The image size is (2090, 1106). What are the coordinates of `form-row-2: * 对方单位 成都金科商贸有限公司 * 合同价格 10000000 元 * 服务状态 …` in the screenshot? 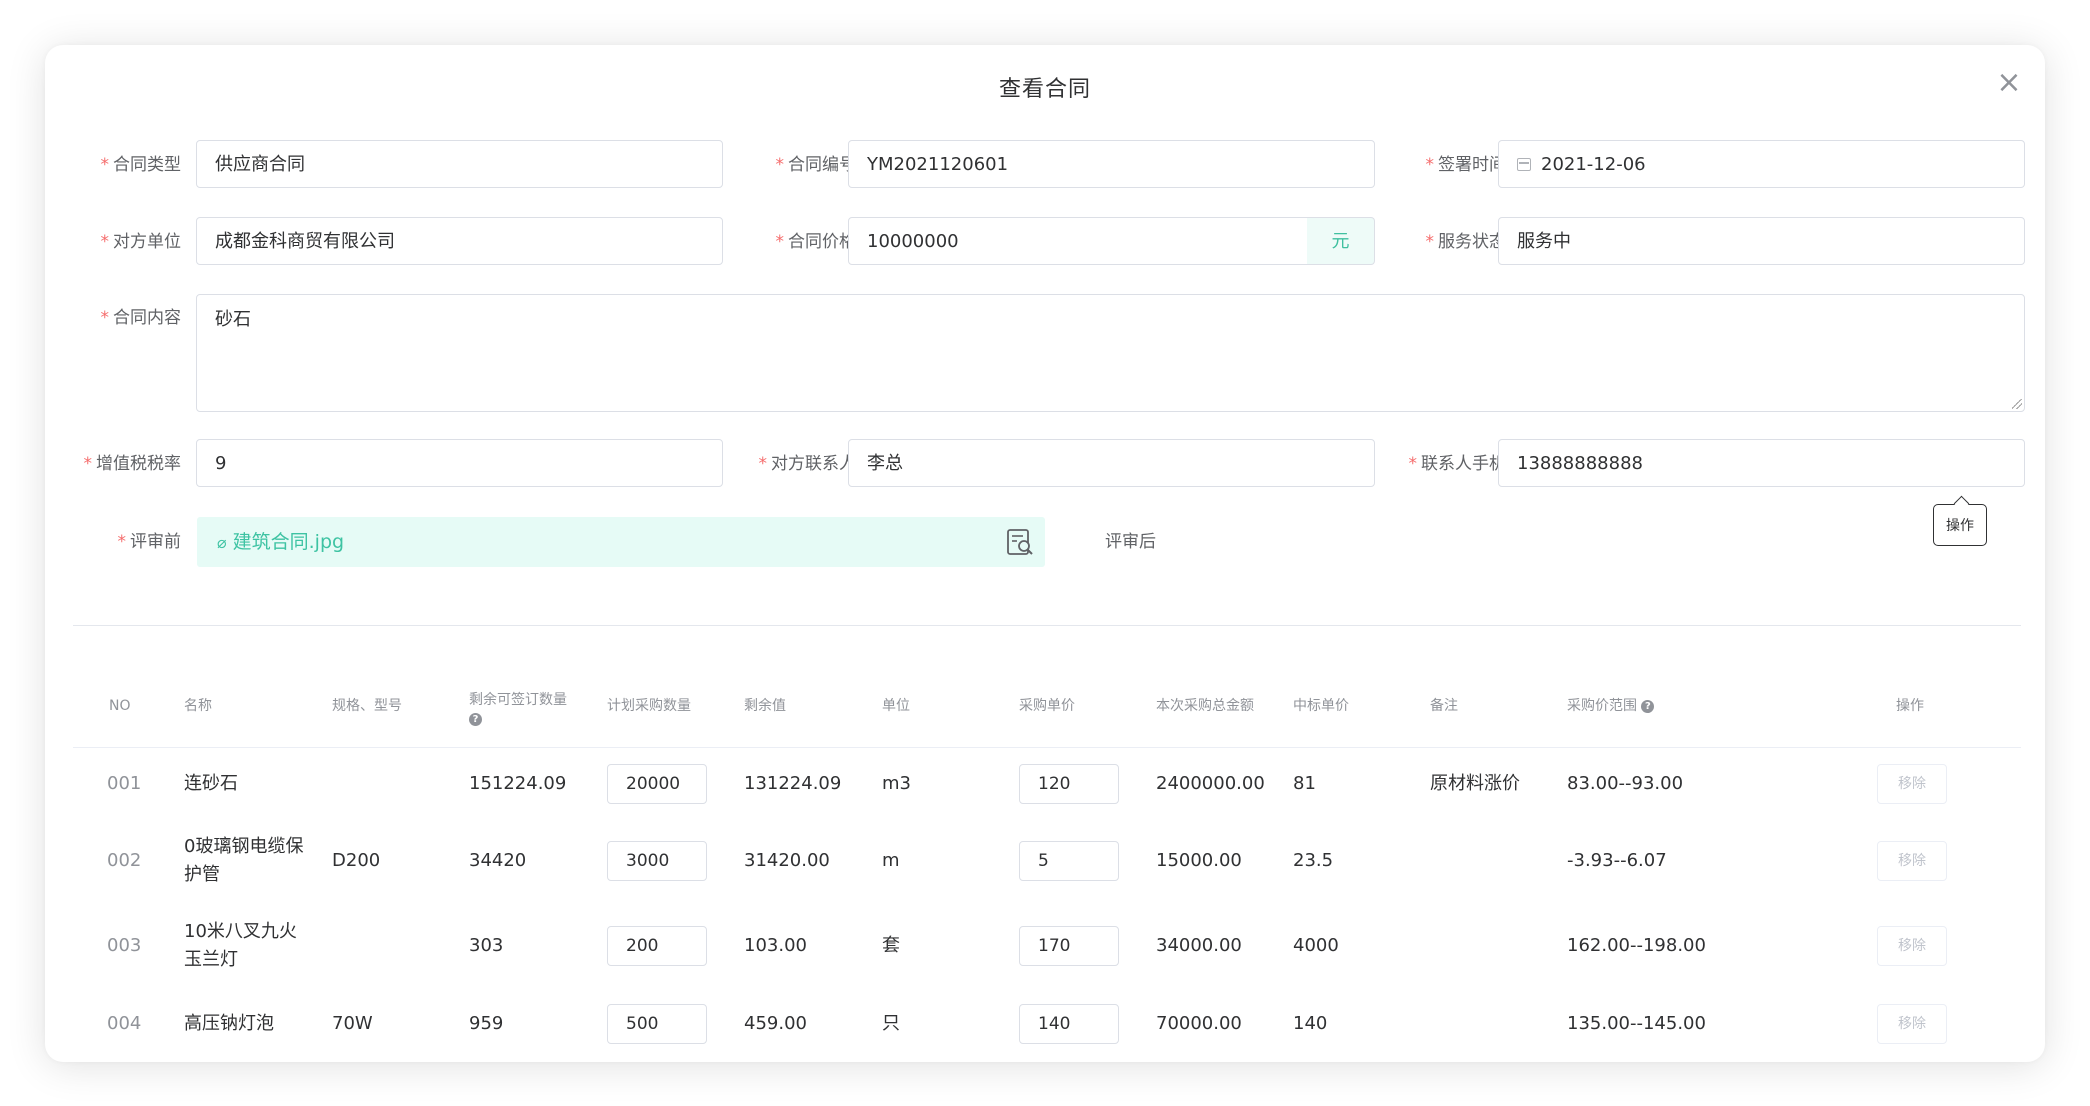 It's located at (1045, 242).